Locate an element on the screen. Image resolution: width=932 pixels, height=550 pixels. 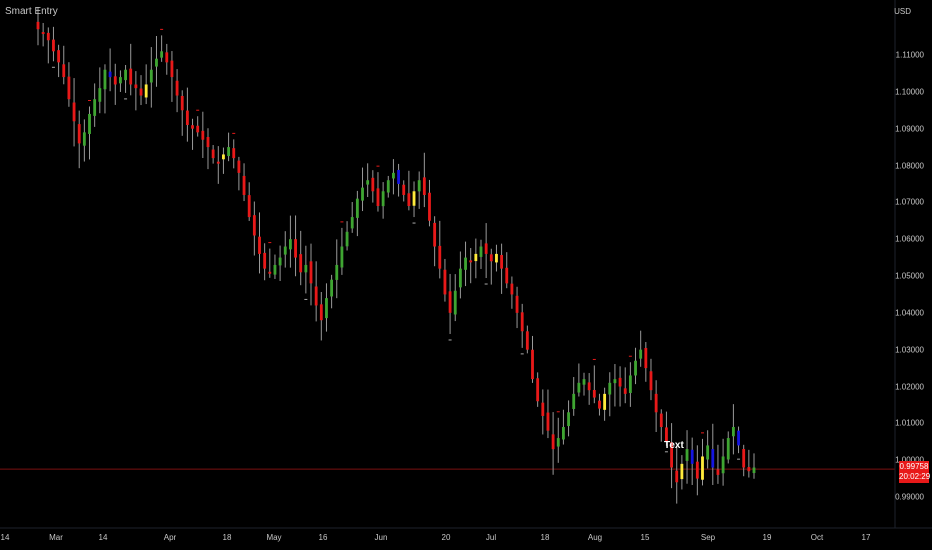
y-tick-label: 1.11000 is located at coordinates (909, 55).